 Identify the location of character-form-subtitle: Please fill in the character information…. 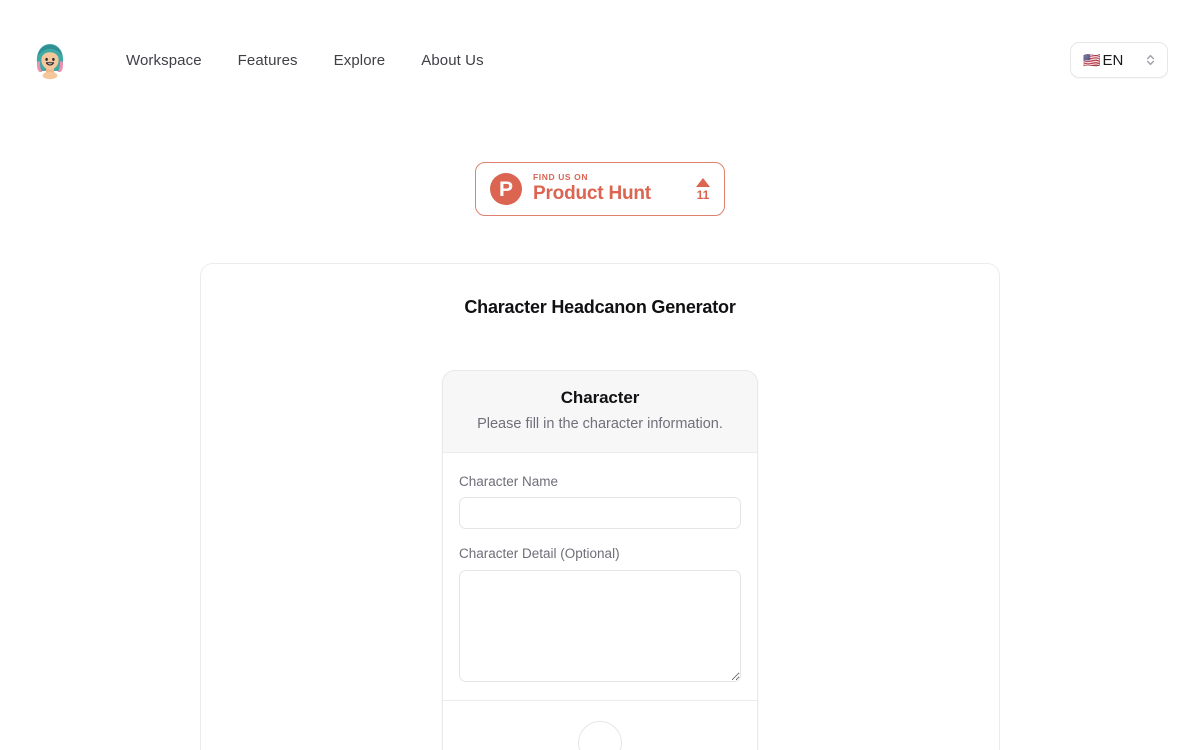
(600, 424).